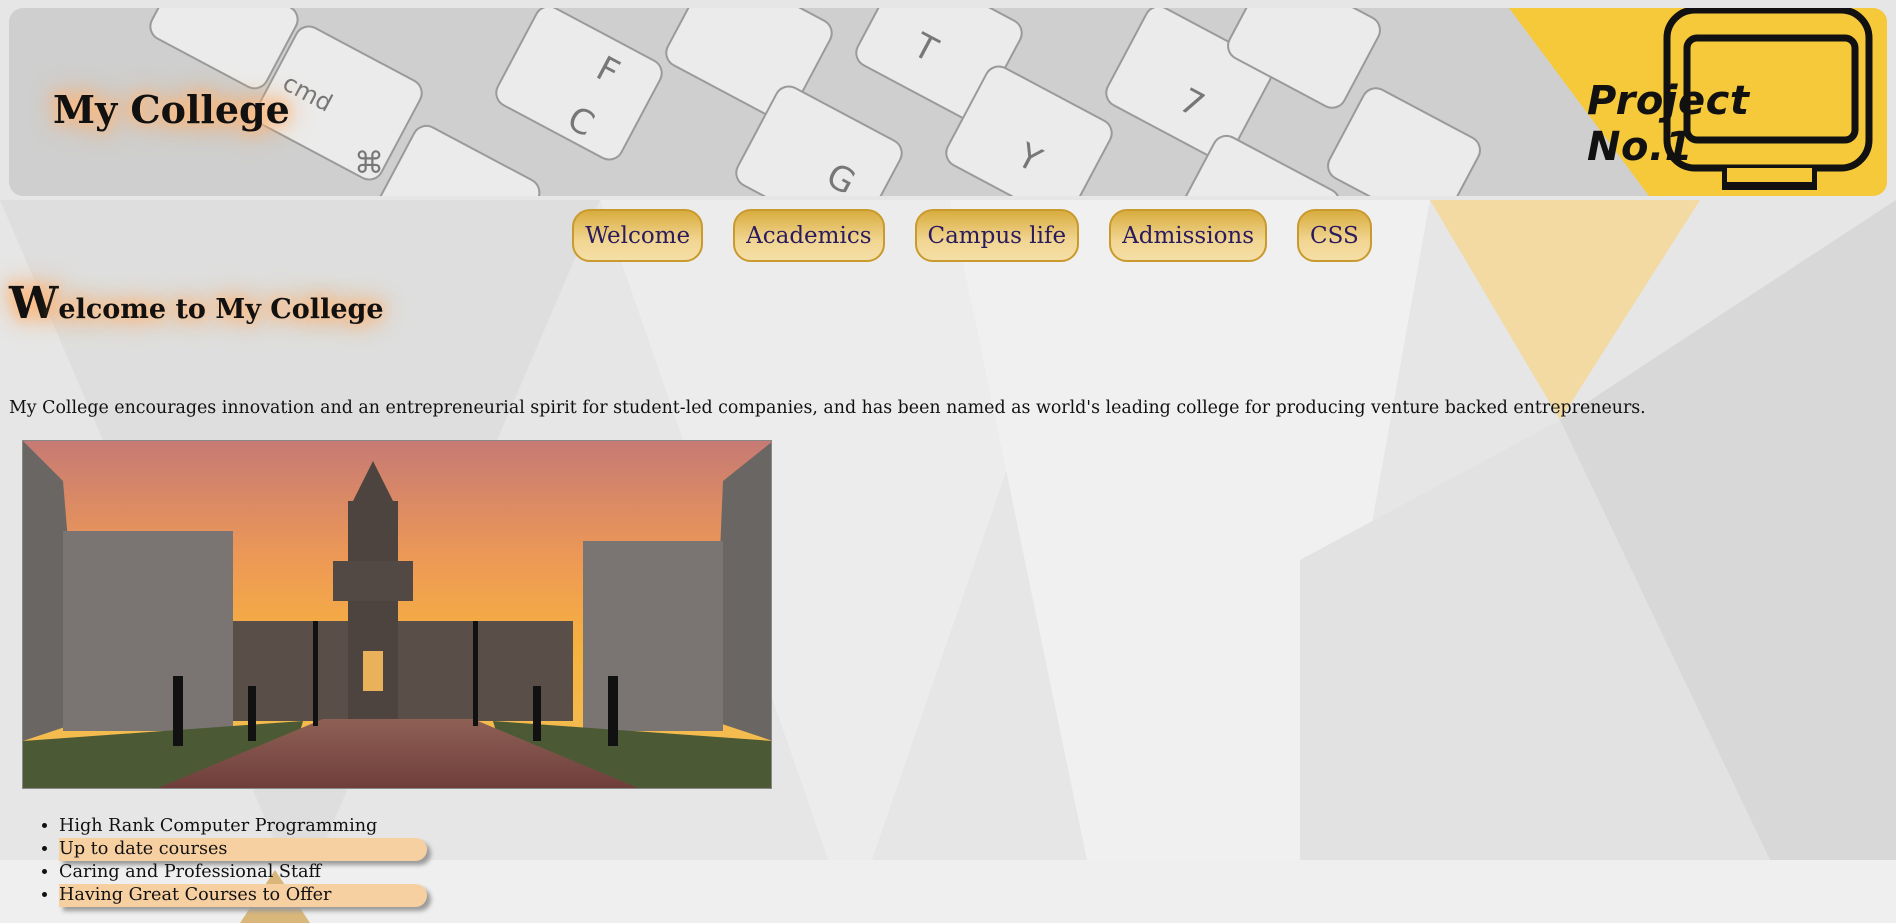 This screenshot has width=1896, height=923. What do you see at coordinates (243, 872) in the screenshot?
I see `list-item: Caring and Professional Staff` at bounding box center [243, 872].